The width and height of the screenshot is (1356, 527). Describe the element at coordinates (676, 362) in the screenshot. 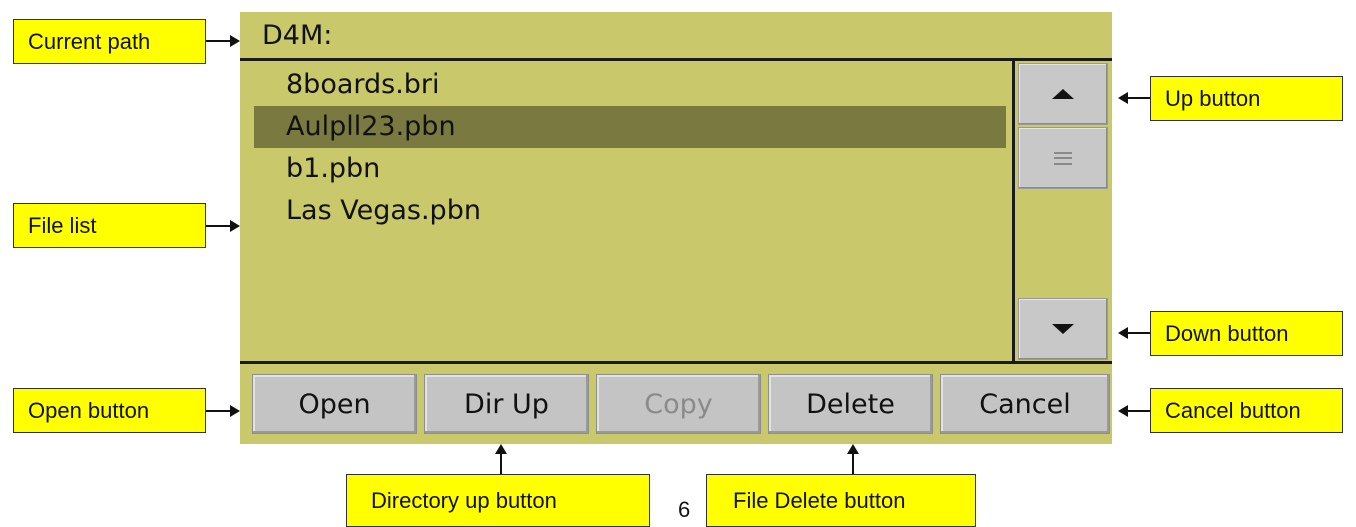

I see `divider-bottom` at that location.